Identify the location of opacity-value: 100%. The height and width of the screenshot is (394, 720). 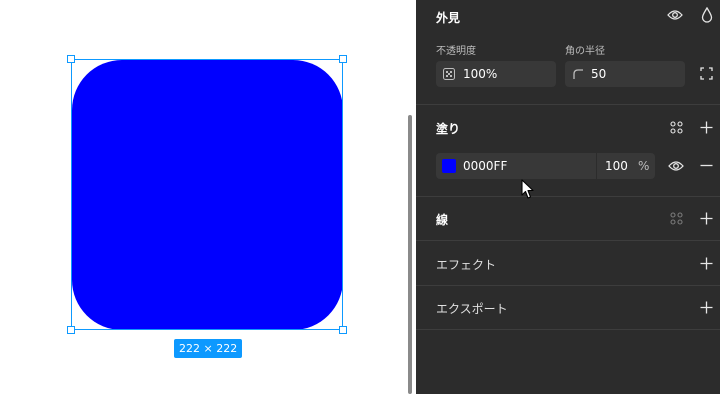
(480, 74).